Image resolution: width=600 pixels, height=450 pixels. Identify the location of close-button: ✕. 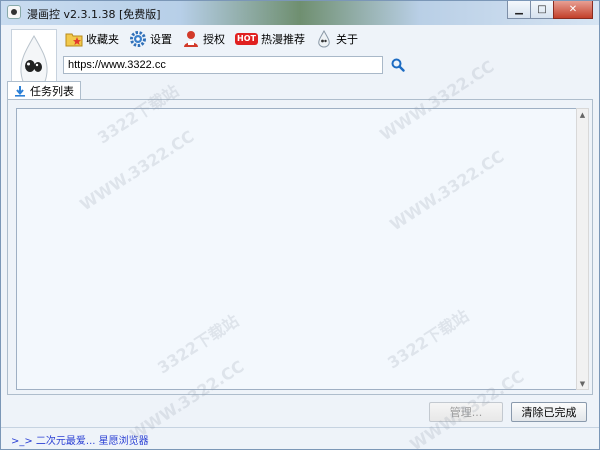
(573, 10).